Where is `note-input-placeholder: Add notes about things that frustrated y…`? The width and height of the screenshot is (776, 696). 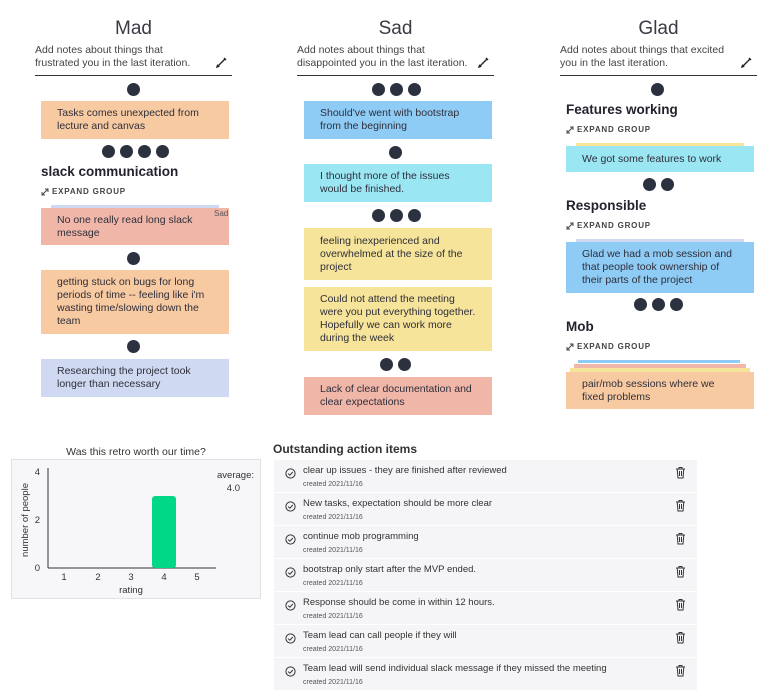 note-input-placeholder: Add notes about things that frustrated y… is located at coordinates (113, 56).